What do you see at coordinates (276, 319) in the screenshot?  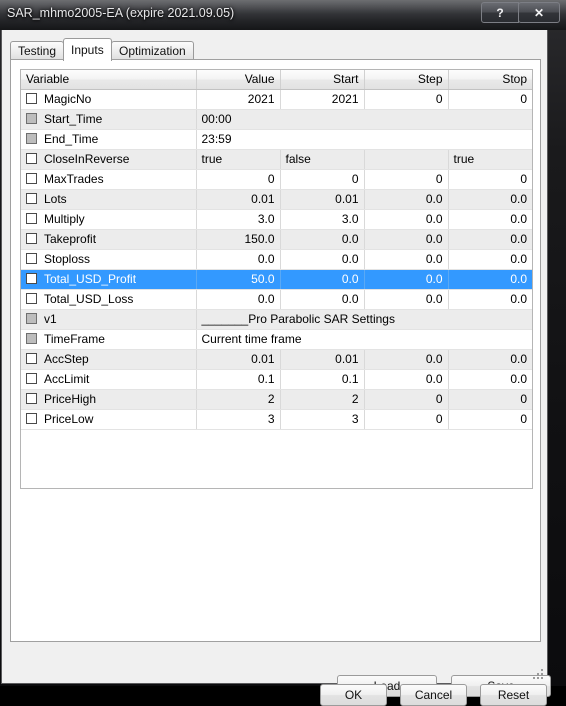 I see `table-row: v1 _______Pro Parabolic SAR Settings` at bounding box center [276, 319].